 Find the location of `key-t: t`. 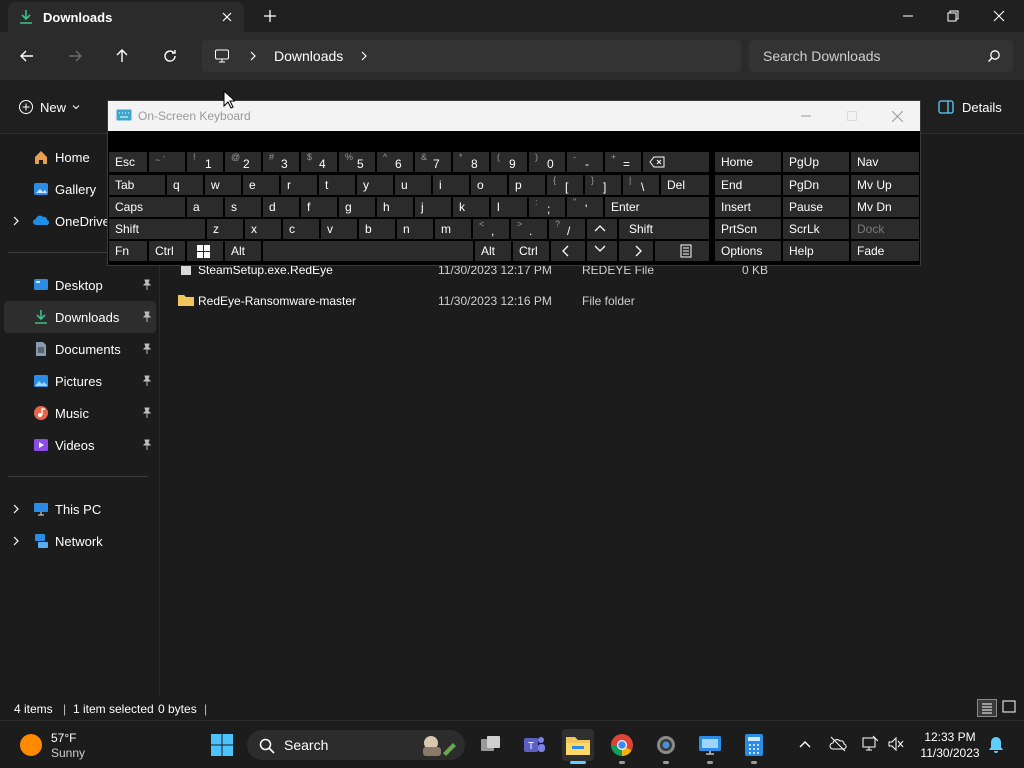

key-t: t is located at coordinates (337, 185).